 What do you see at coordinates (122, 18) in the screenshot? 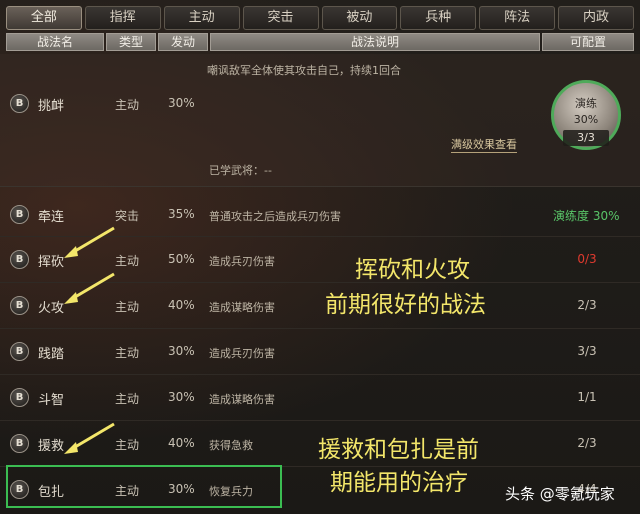
I see `tab-command: 指挥` at bounding box center [122, 18].